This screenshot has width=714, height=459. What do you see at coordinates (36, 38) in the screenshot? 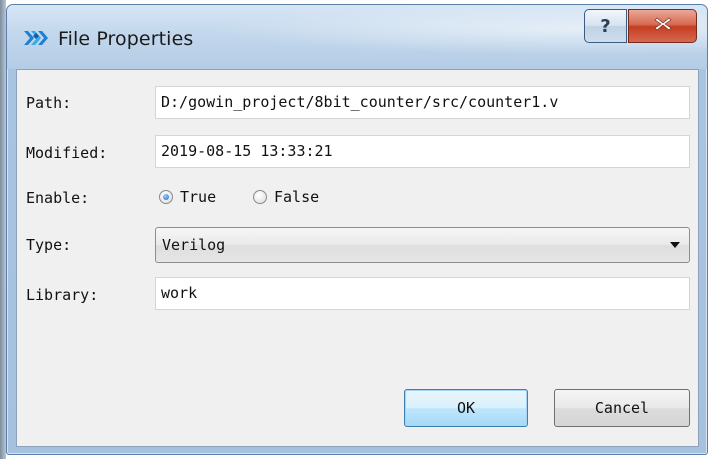
I see `gowin-logo-icon` at bounding box center [36, 38].